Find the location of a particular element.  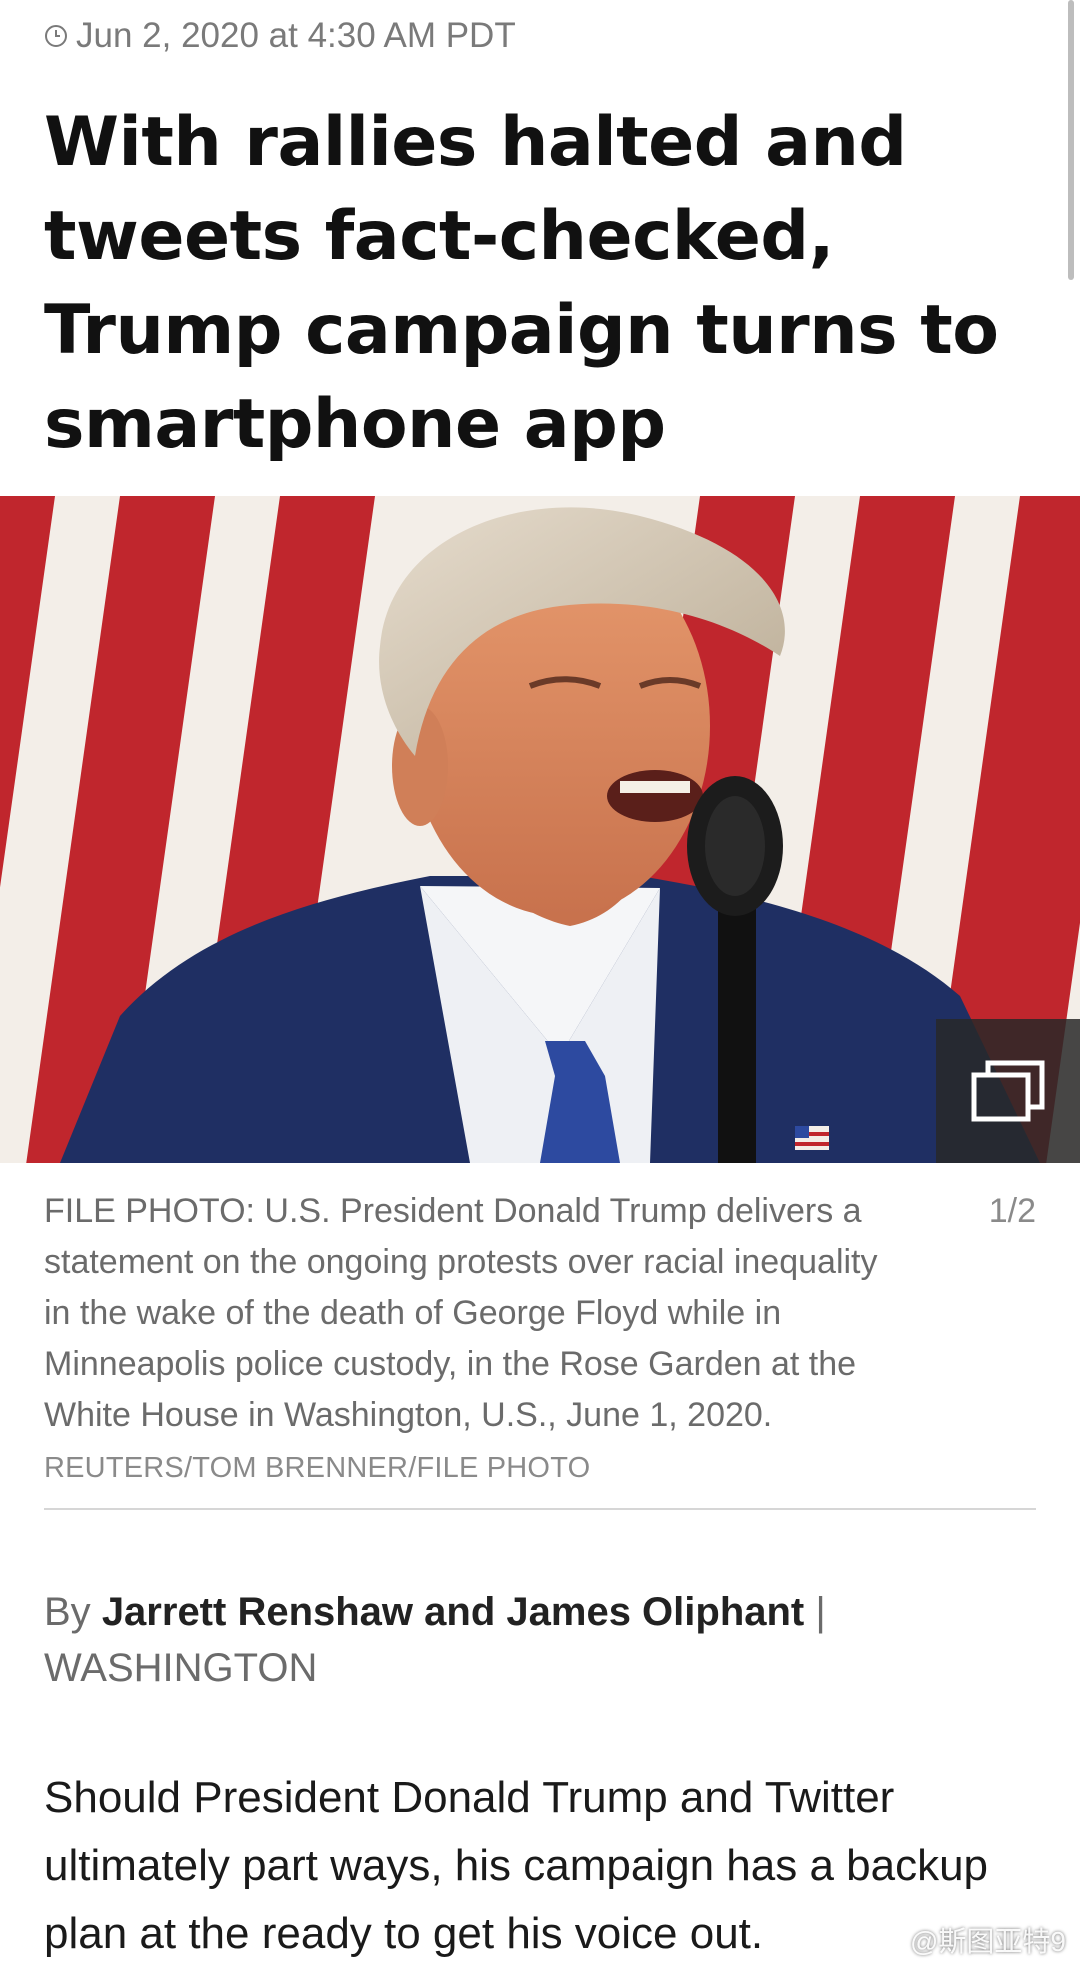

article-timestamp: Jun 2, 2020 at 4:30 AM PDT is located at coordinates (280, 36).